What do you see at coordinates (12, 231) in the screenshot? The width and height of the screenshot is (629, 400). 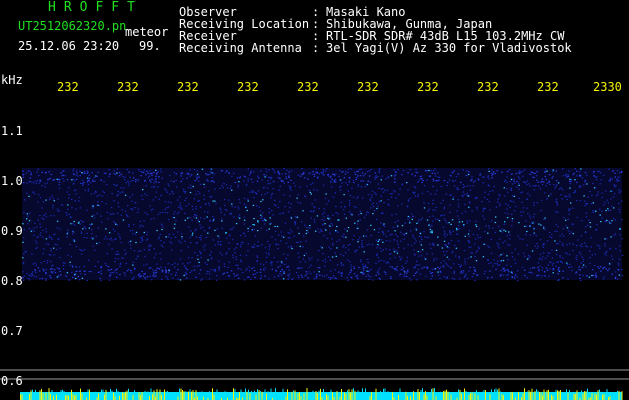 I see `y-tick-label: 0.9` at bounding box center [12, 231].